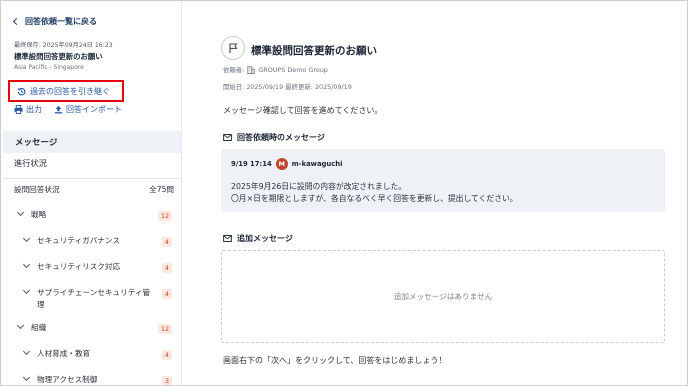 The image size is (688, 386). I want to click on toolbar: 出力 回答インポート, so click(68, 109).